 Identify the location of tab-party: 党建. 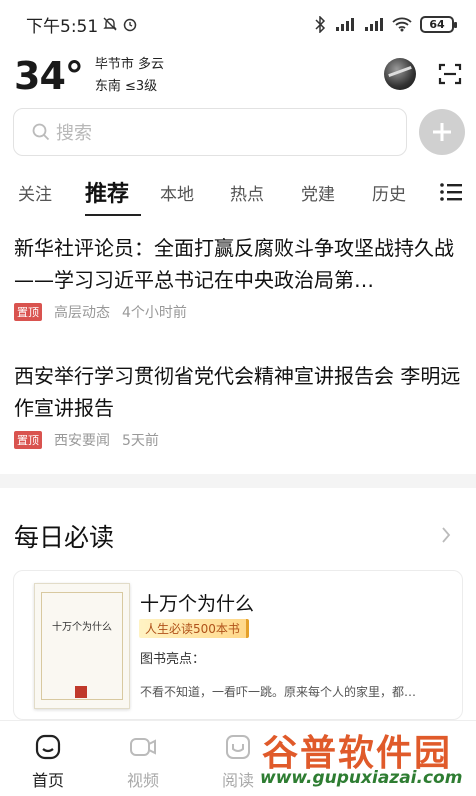
(318, 192).